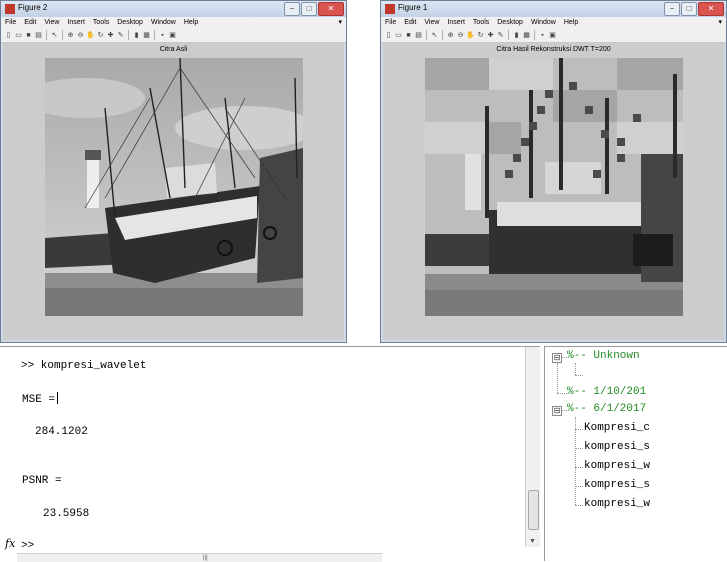 The image size is (727, 562). I want to click on function-browser-icon: fx, so click(10, 543).